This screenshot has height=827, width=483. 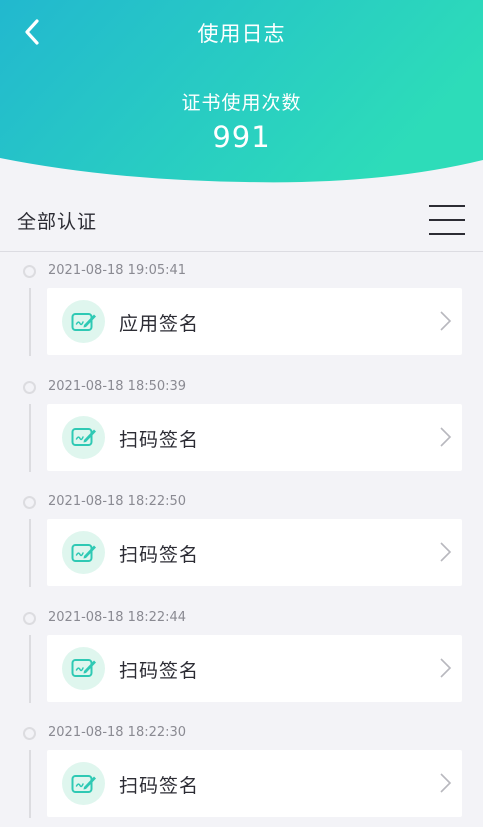 I want to click on usage-count-label: 证书使用次数, so click(x=241, y=103).